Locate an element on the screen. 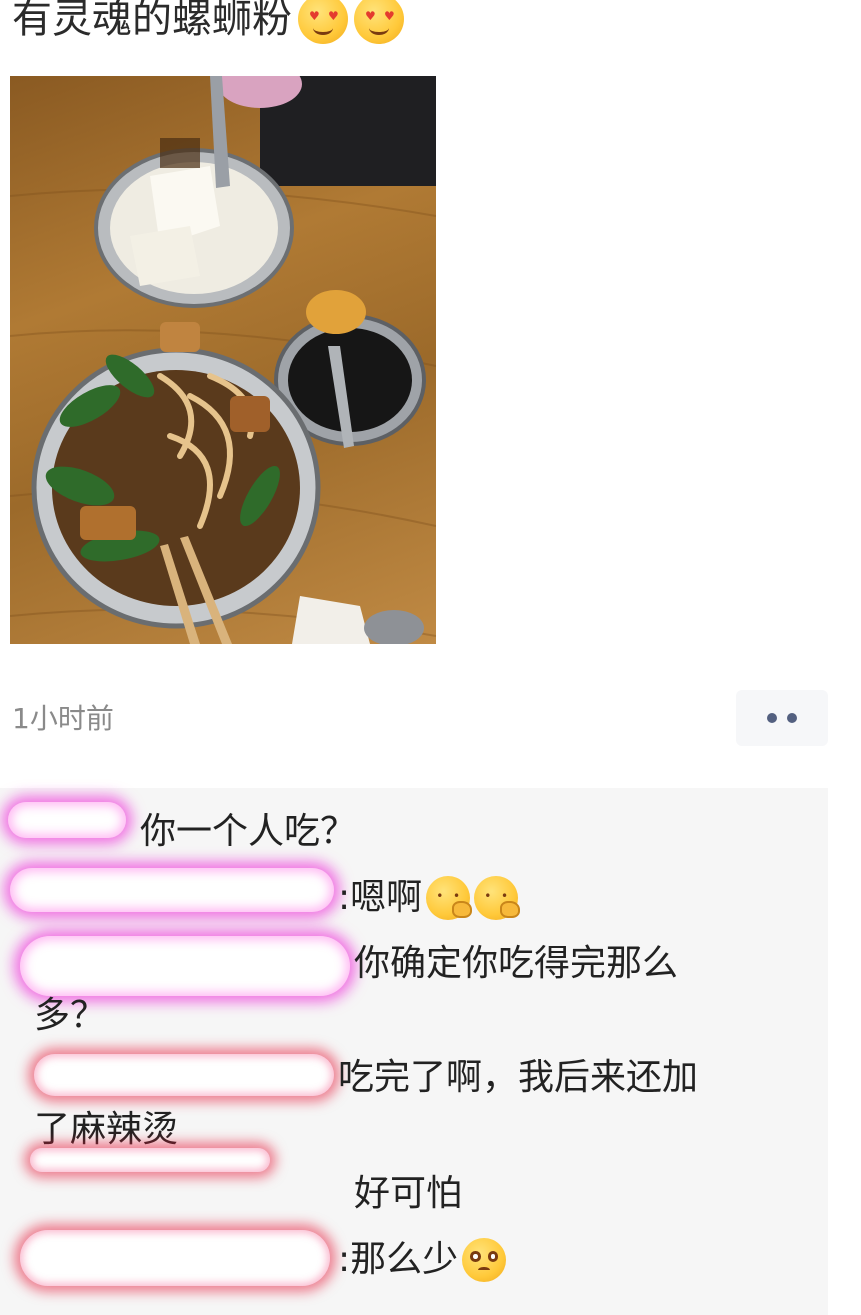 The width and height of the screenshot is (861, 1315). comment-text: 你一个人吃？ is located at coordinates (248, 831).